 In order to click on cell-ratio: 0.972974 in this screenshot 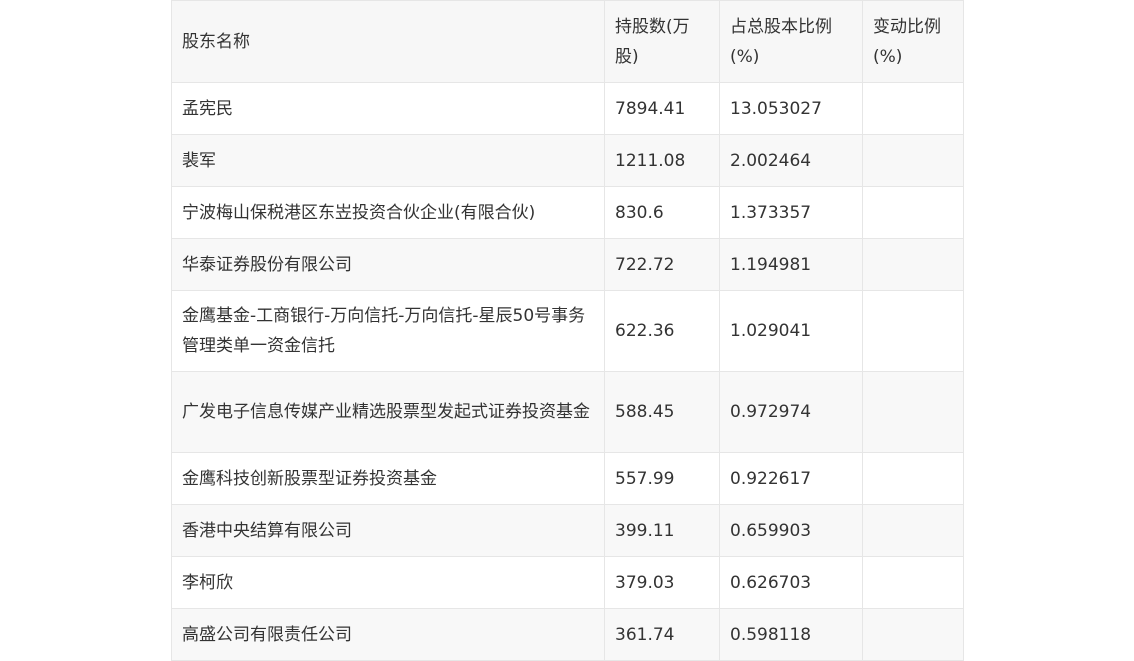, I will do `click(791, 412)`.